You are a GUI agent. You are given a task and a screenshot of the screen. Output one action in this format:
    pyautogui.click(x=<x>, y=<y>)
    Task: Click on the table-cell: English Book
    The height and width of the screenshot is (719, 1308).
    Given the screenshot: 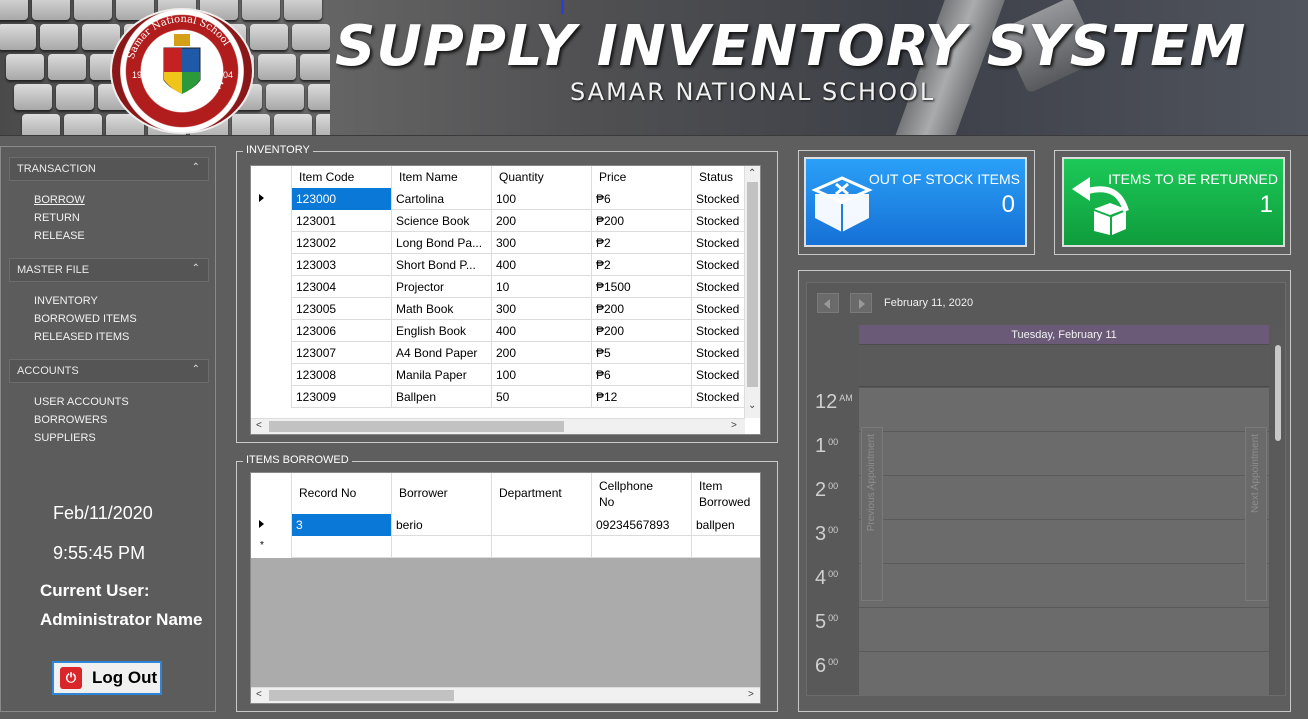 What is the action you would take?
    pyautogui.click(x=442, y=331)
    